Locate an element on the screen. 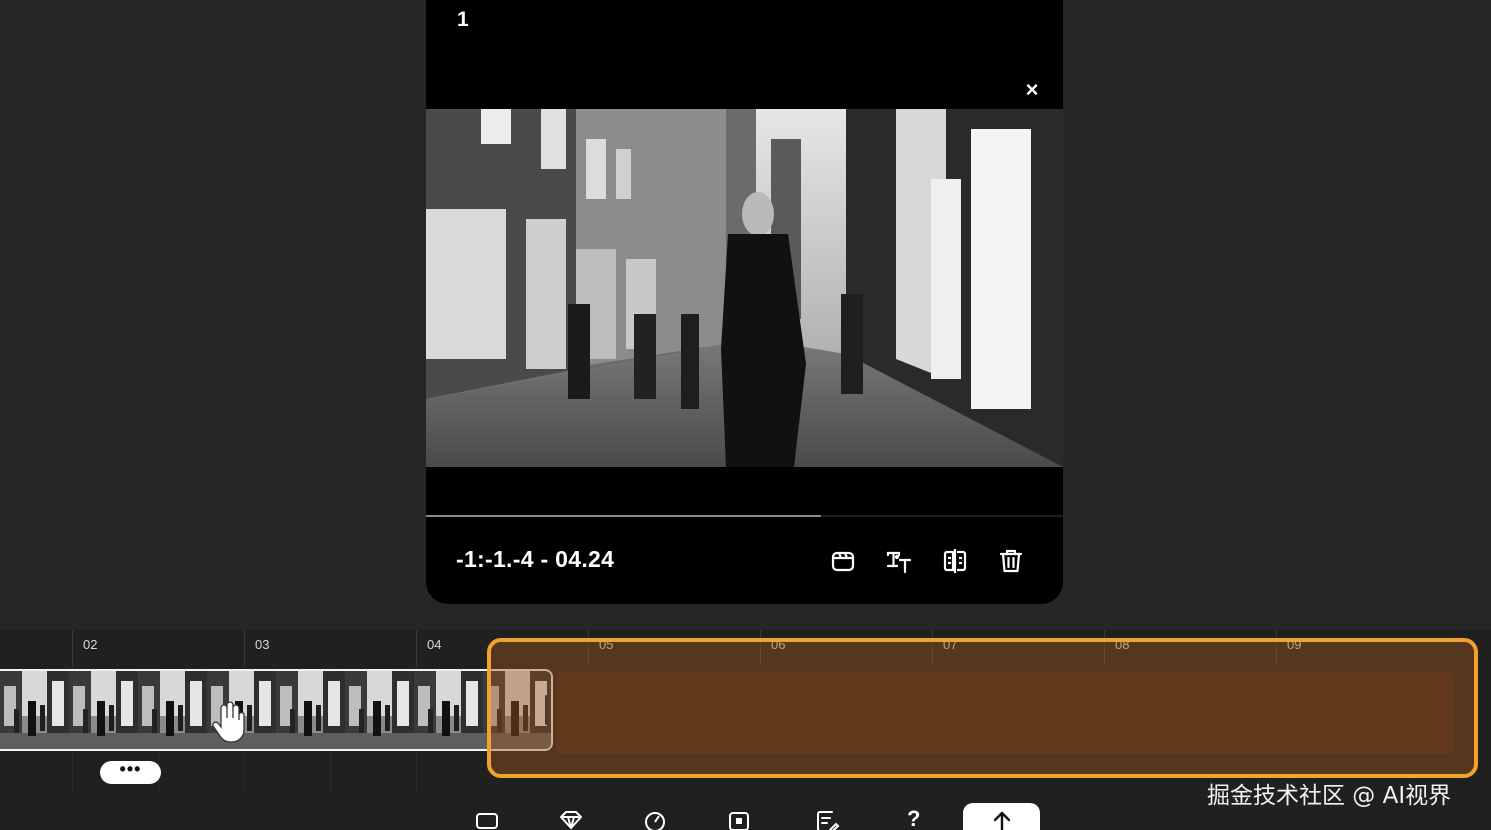 The image size is (1491, 830). clip-drop-zone is located at coordinates (982, 708).